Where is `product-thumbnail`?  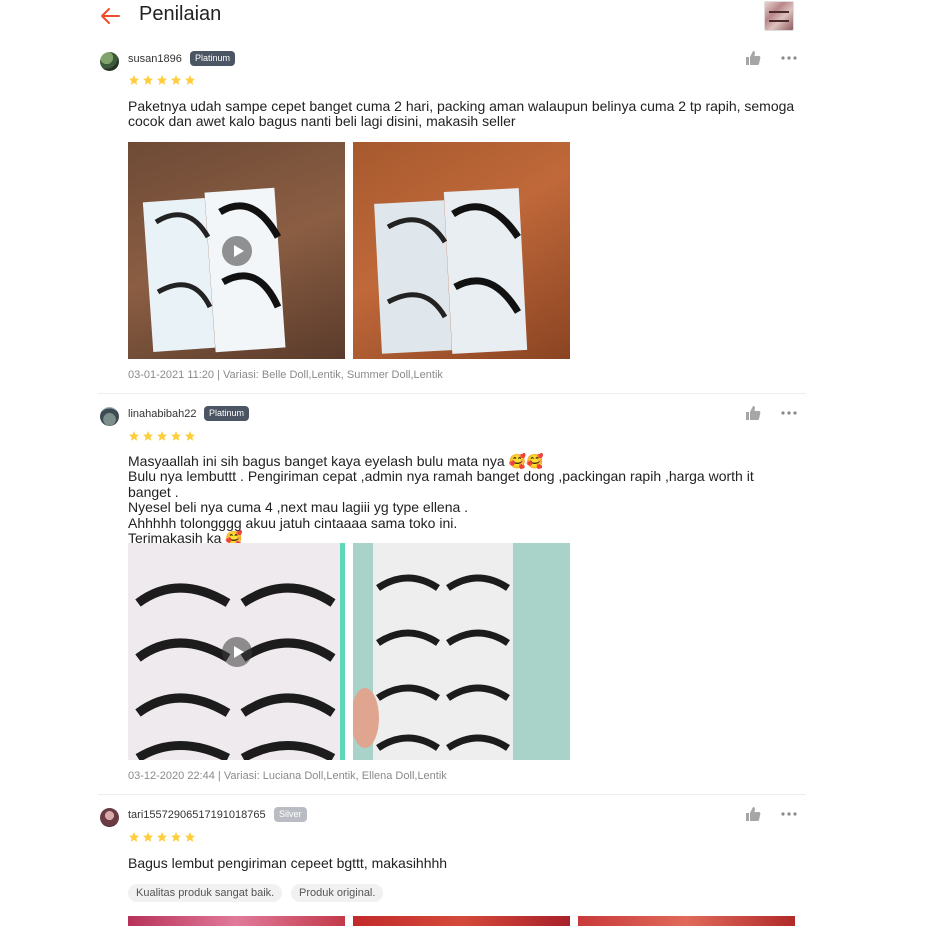
product-thumbnail is located at coordinates (779, 16).